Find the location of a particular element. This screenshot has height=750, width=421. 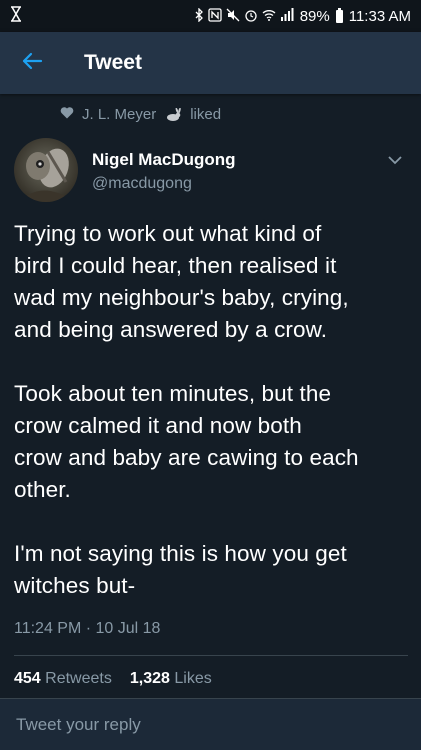

social-context: J. L. Meyer liked is located at coordinates (140, 114).